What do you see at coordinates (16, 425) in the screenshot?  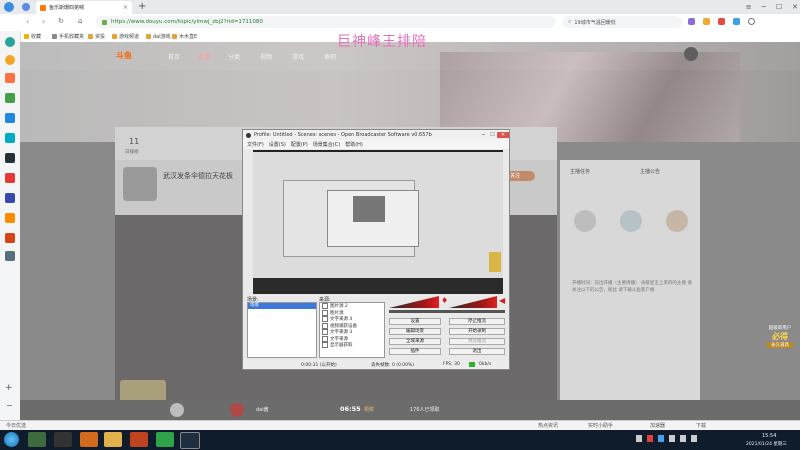 I see `status-left: 今日优选` at bounding box center [16, 425].